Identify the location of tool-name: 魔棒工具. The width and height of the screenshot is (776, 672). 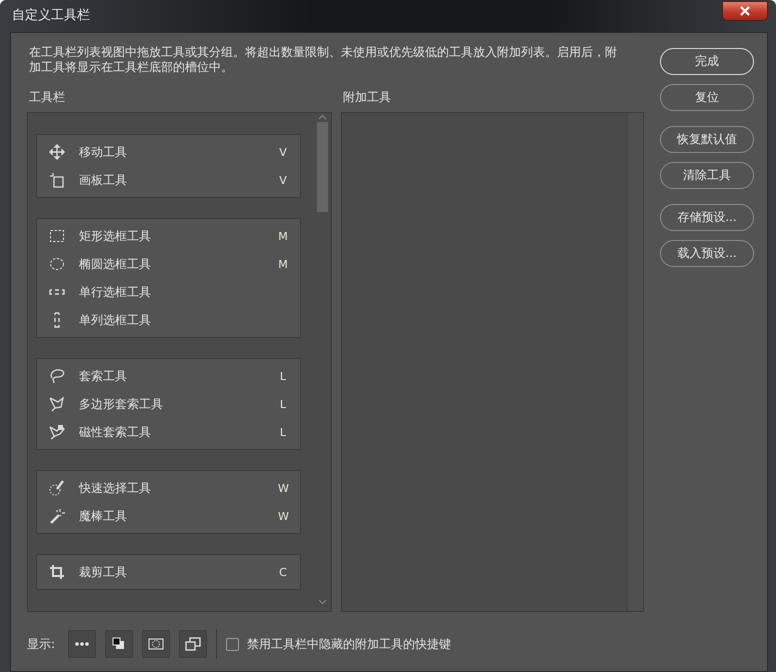
(178, 516).